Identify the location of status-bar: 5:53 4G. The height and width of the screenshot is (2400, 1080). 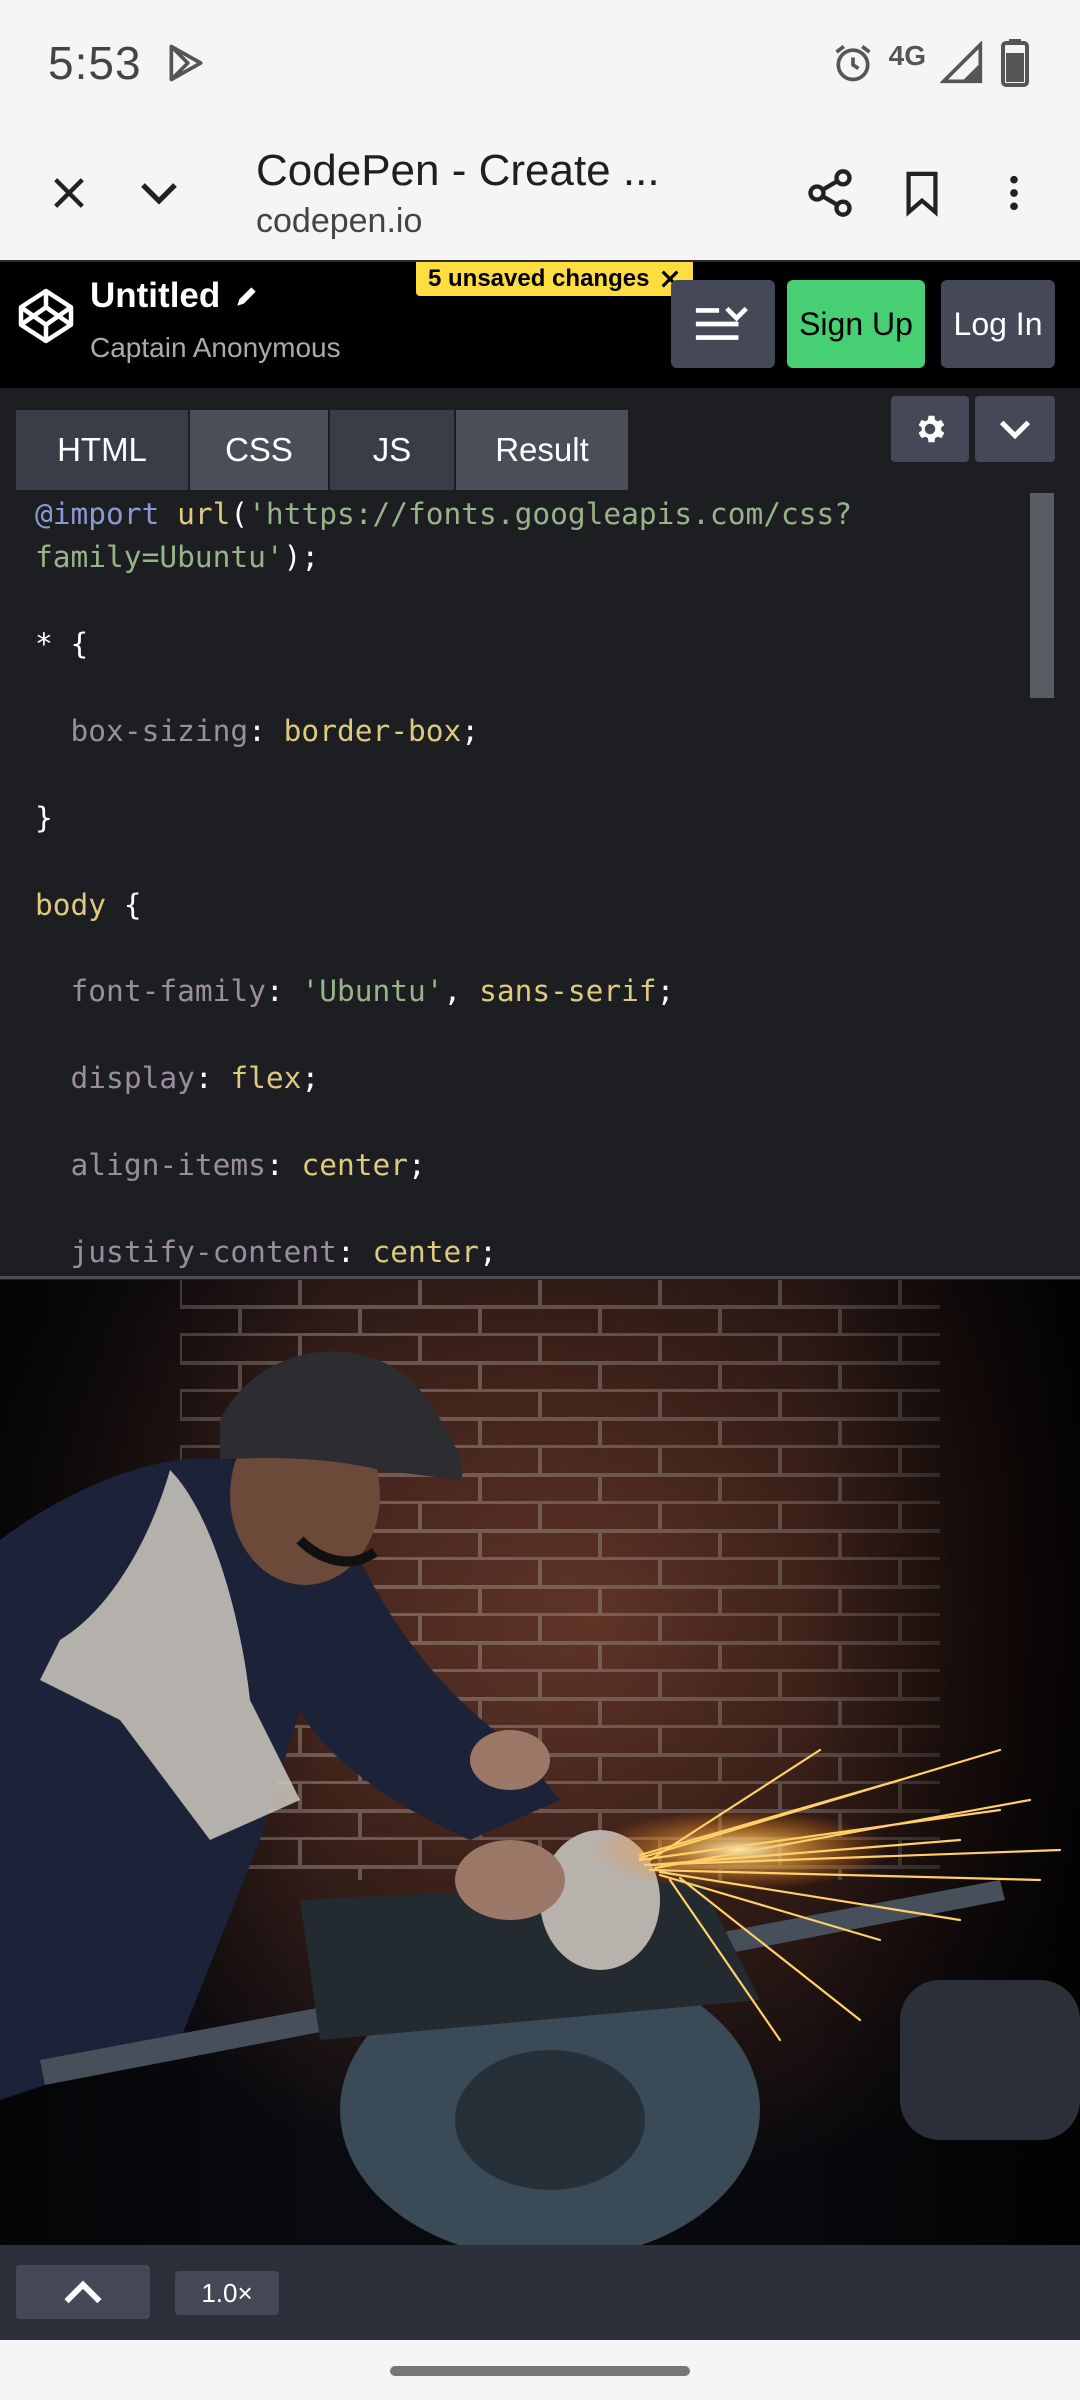
(540, 62).